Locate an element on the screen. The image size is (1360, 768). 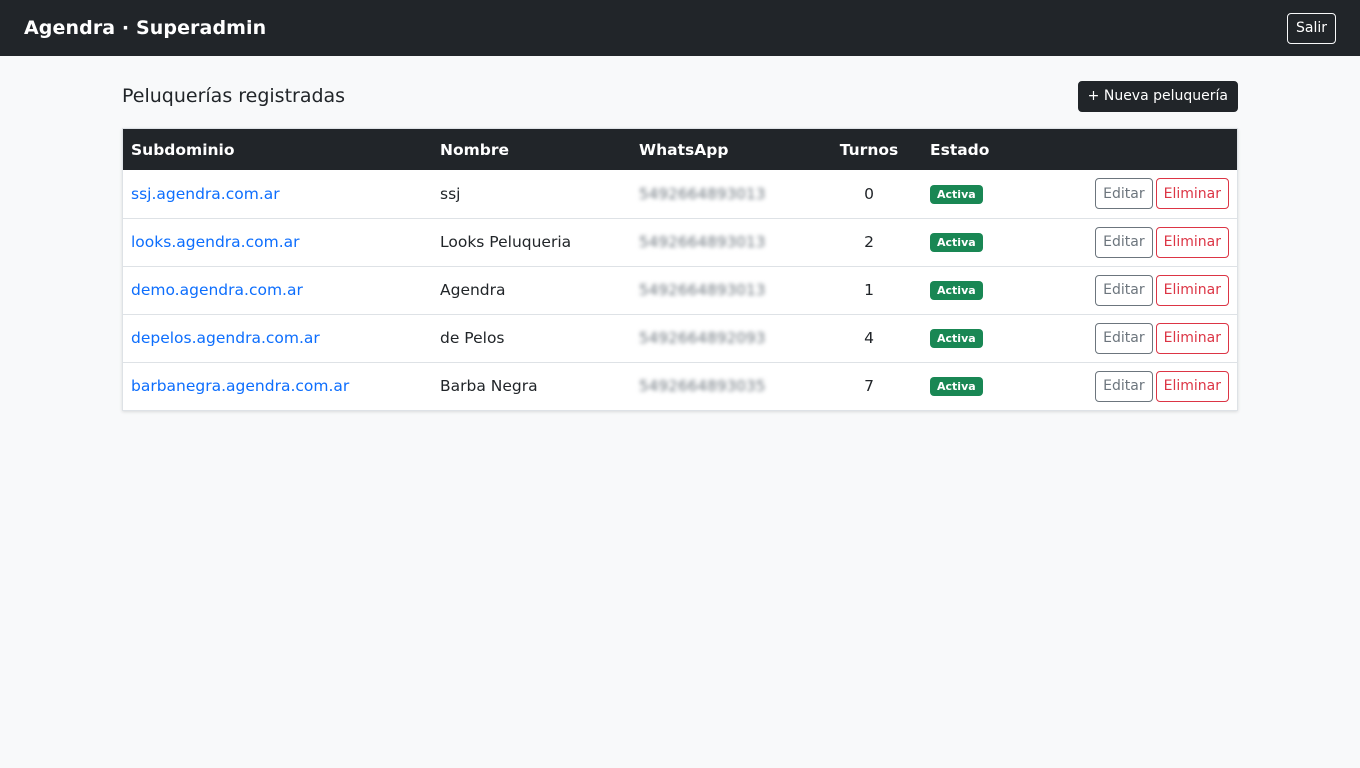
header-subdominio: Subdominio is located at coordinates (183, 149).